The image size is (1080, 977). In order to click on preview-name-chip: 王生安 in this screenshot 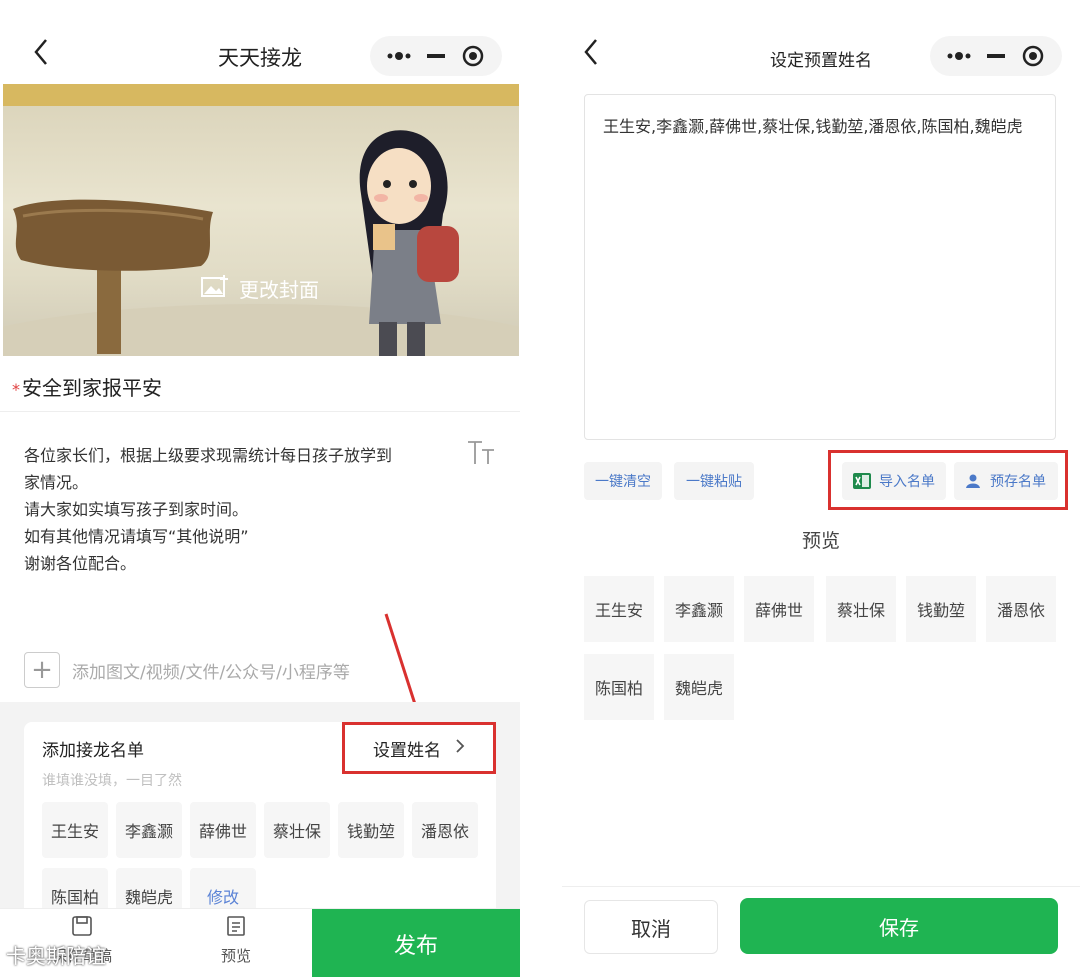, I will do `click(619, 609)`.